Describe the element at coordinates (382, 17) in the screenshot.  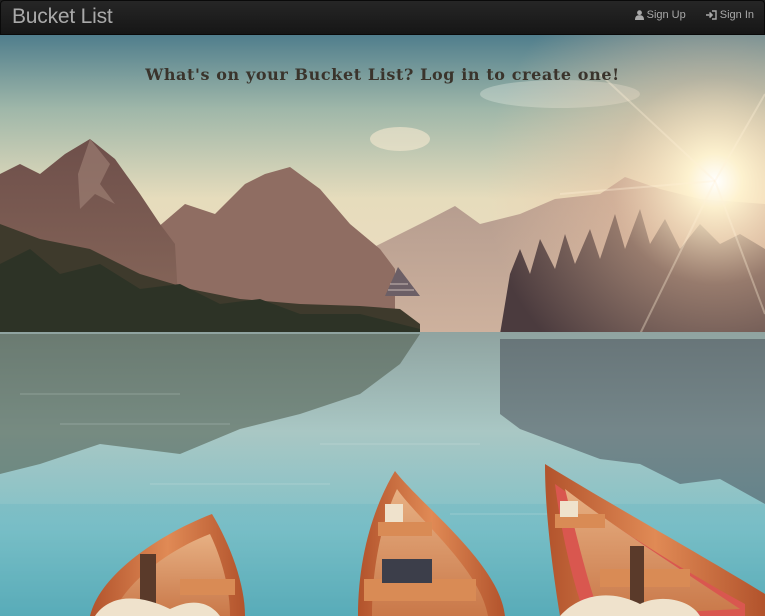
I see `navbar: Bucket List Sign Up Sign In` at that location.